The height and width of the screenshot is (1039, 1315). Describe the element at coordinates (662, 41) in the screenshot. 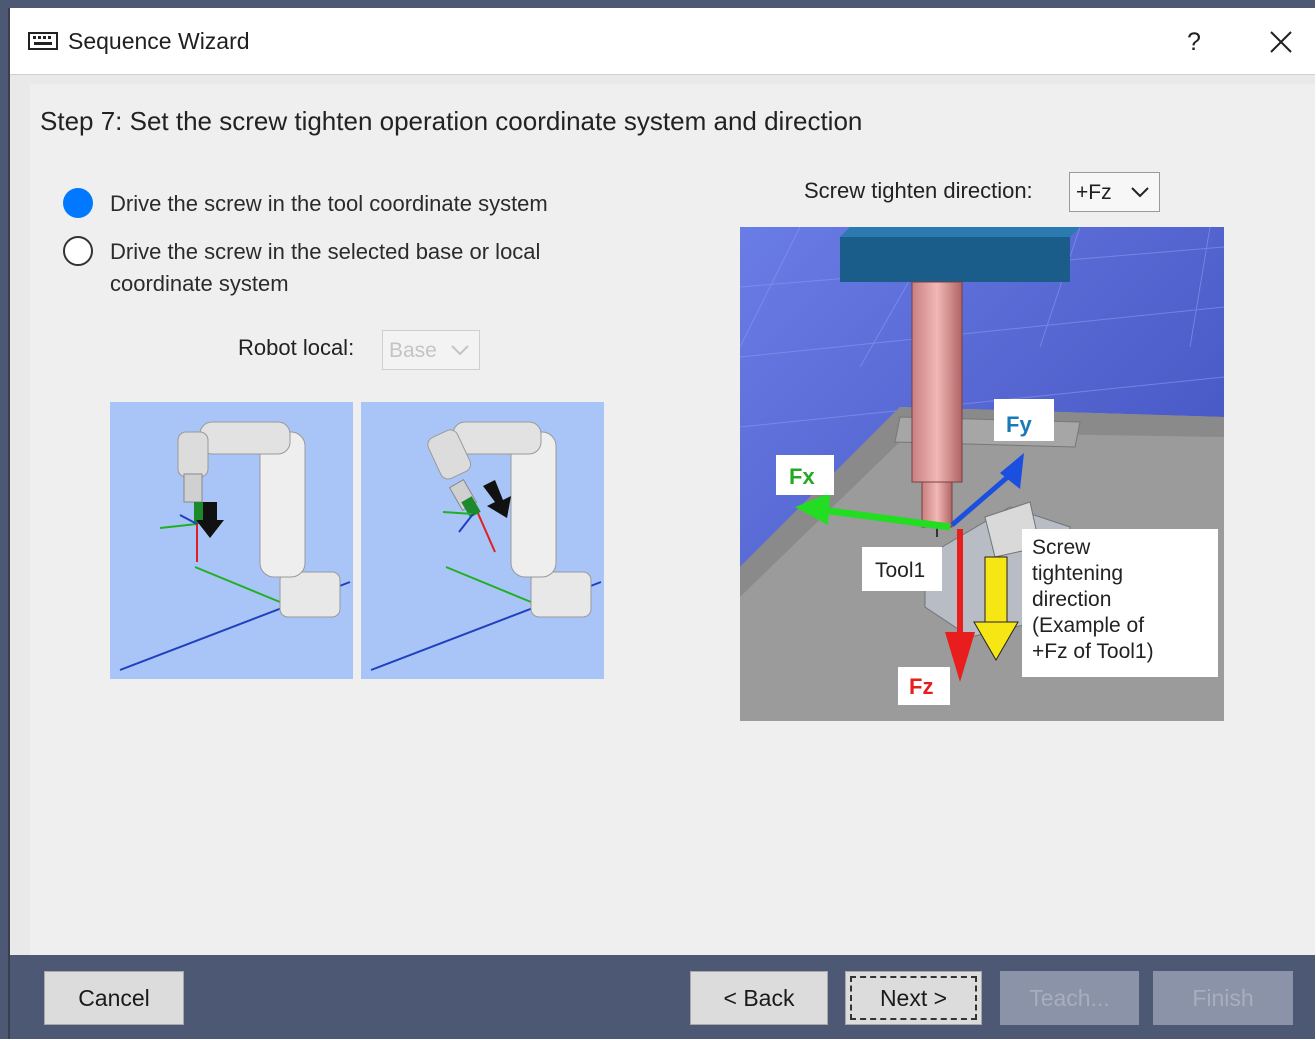

I see `title-bar: Sequence Wizard ?` at that location.